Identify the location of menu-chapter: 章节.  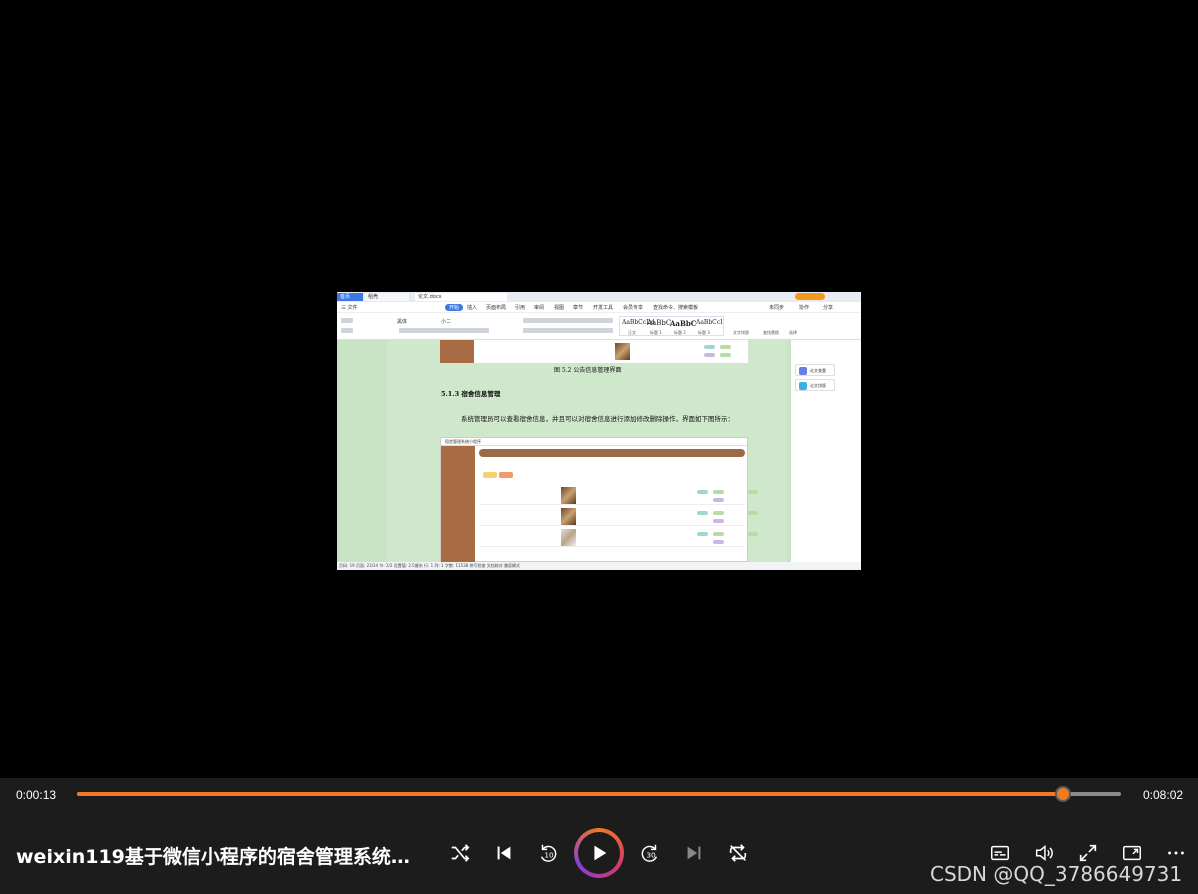
(578, 308).